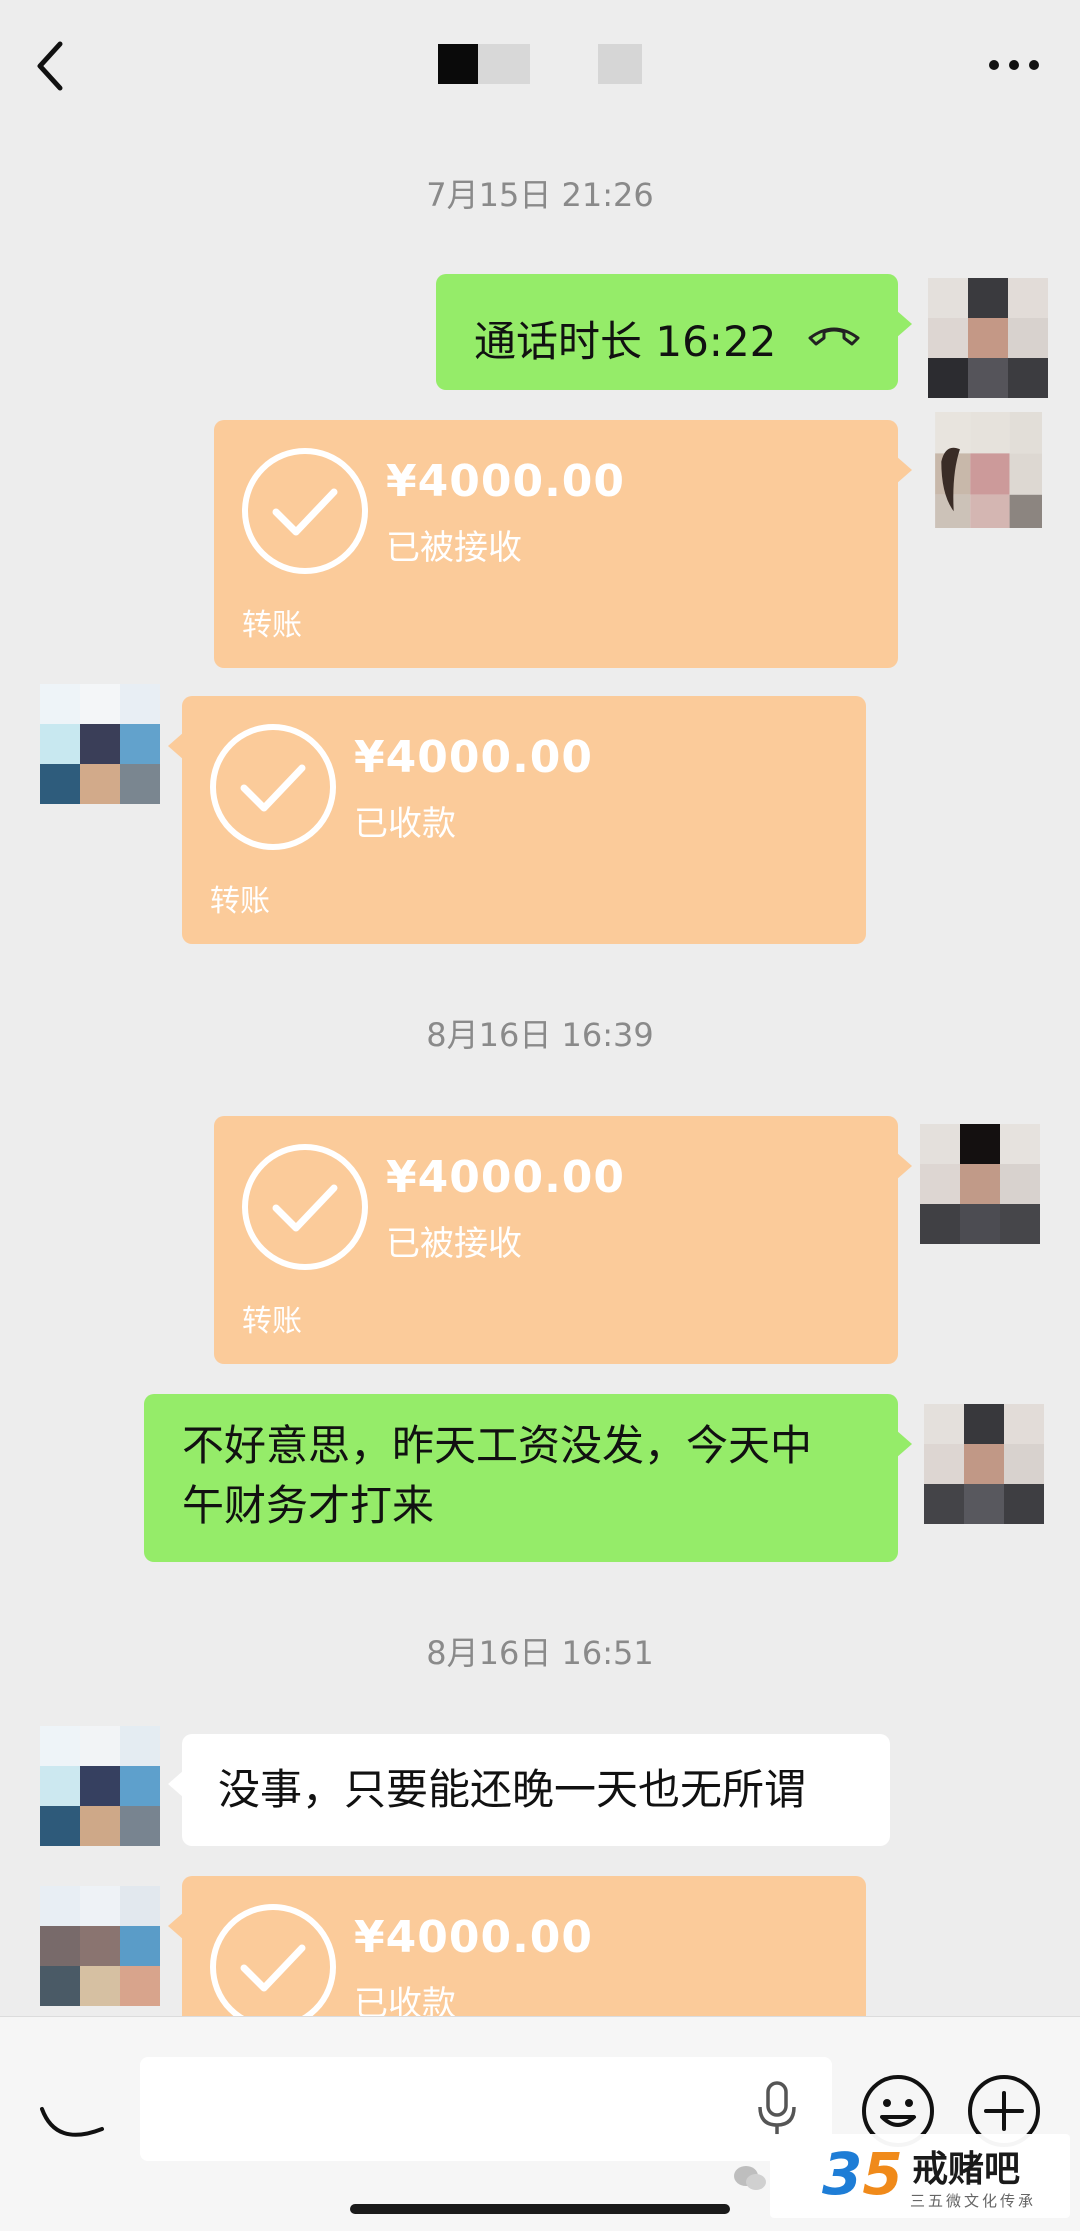 Image resolution: width=1080 pixels, height=2231 pixels. I want to click on home-indicator, so click(540, 2209).